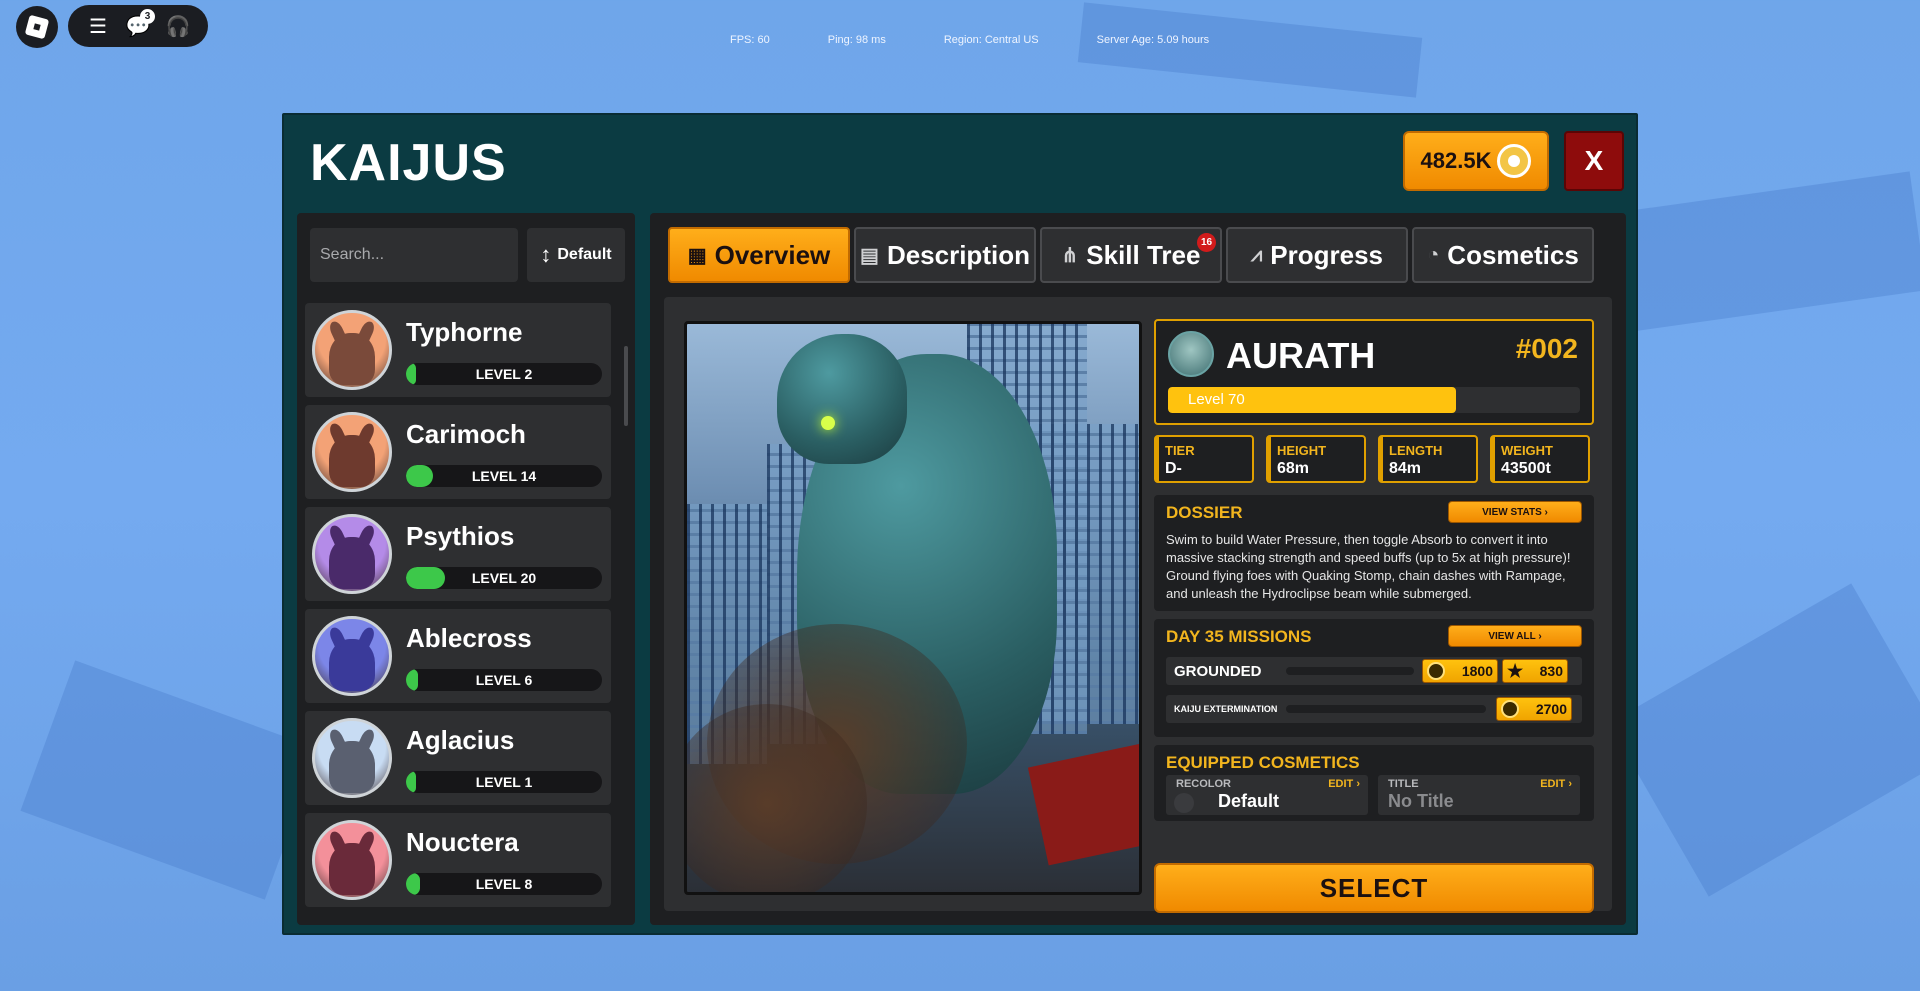  I want to click on tab-label: Cosmetics, so click(1513, 254).